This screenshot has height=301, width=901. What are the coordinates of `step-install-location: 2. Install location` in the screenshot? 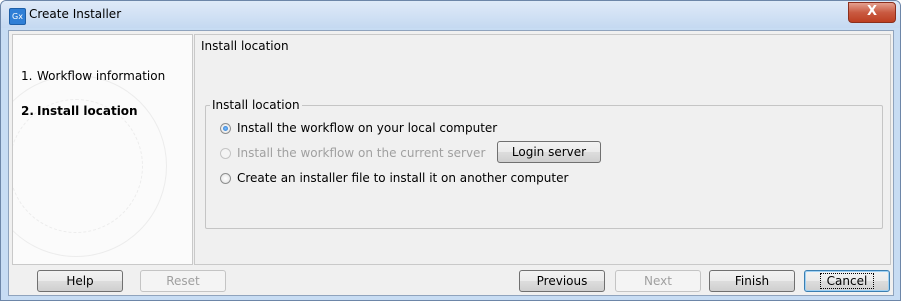 It's located at (79, 111).